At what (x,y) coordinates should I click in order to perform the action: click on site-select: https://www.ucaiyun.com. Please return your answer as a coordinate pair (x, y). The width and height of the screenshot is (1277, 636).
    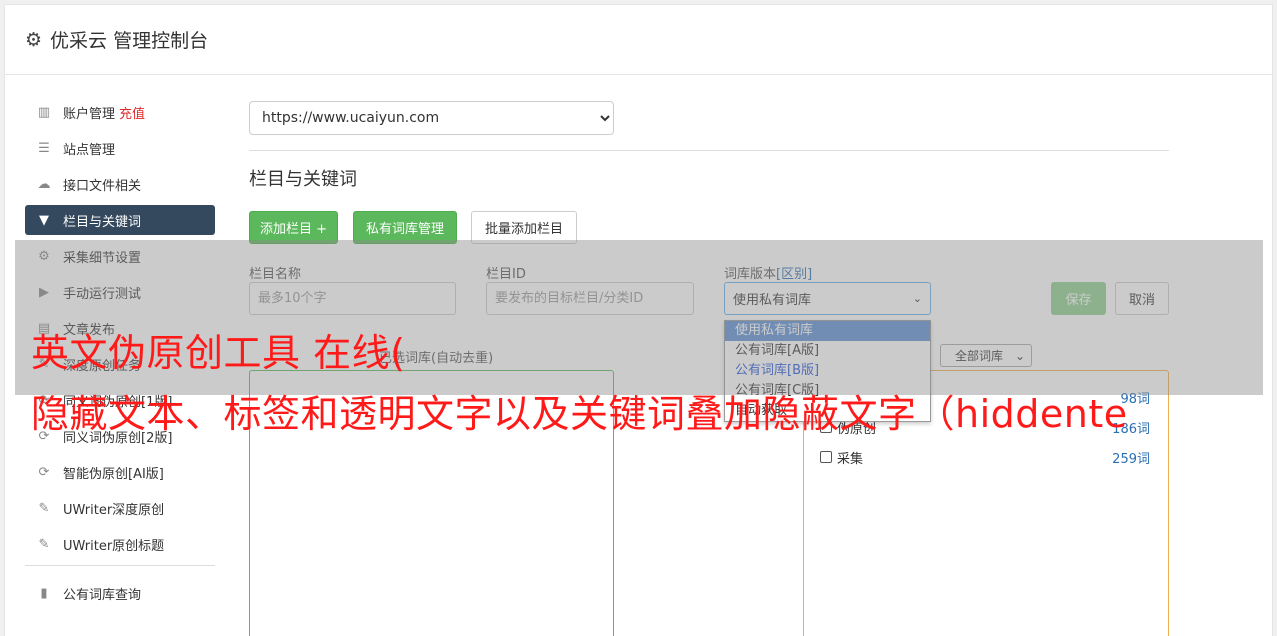
    Looking at the image, I should click on (431, 118).